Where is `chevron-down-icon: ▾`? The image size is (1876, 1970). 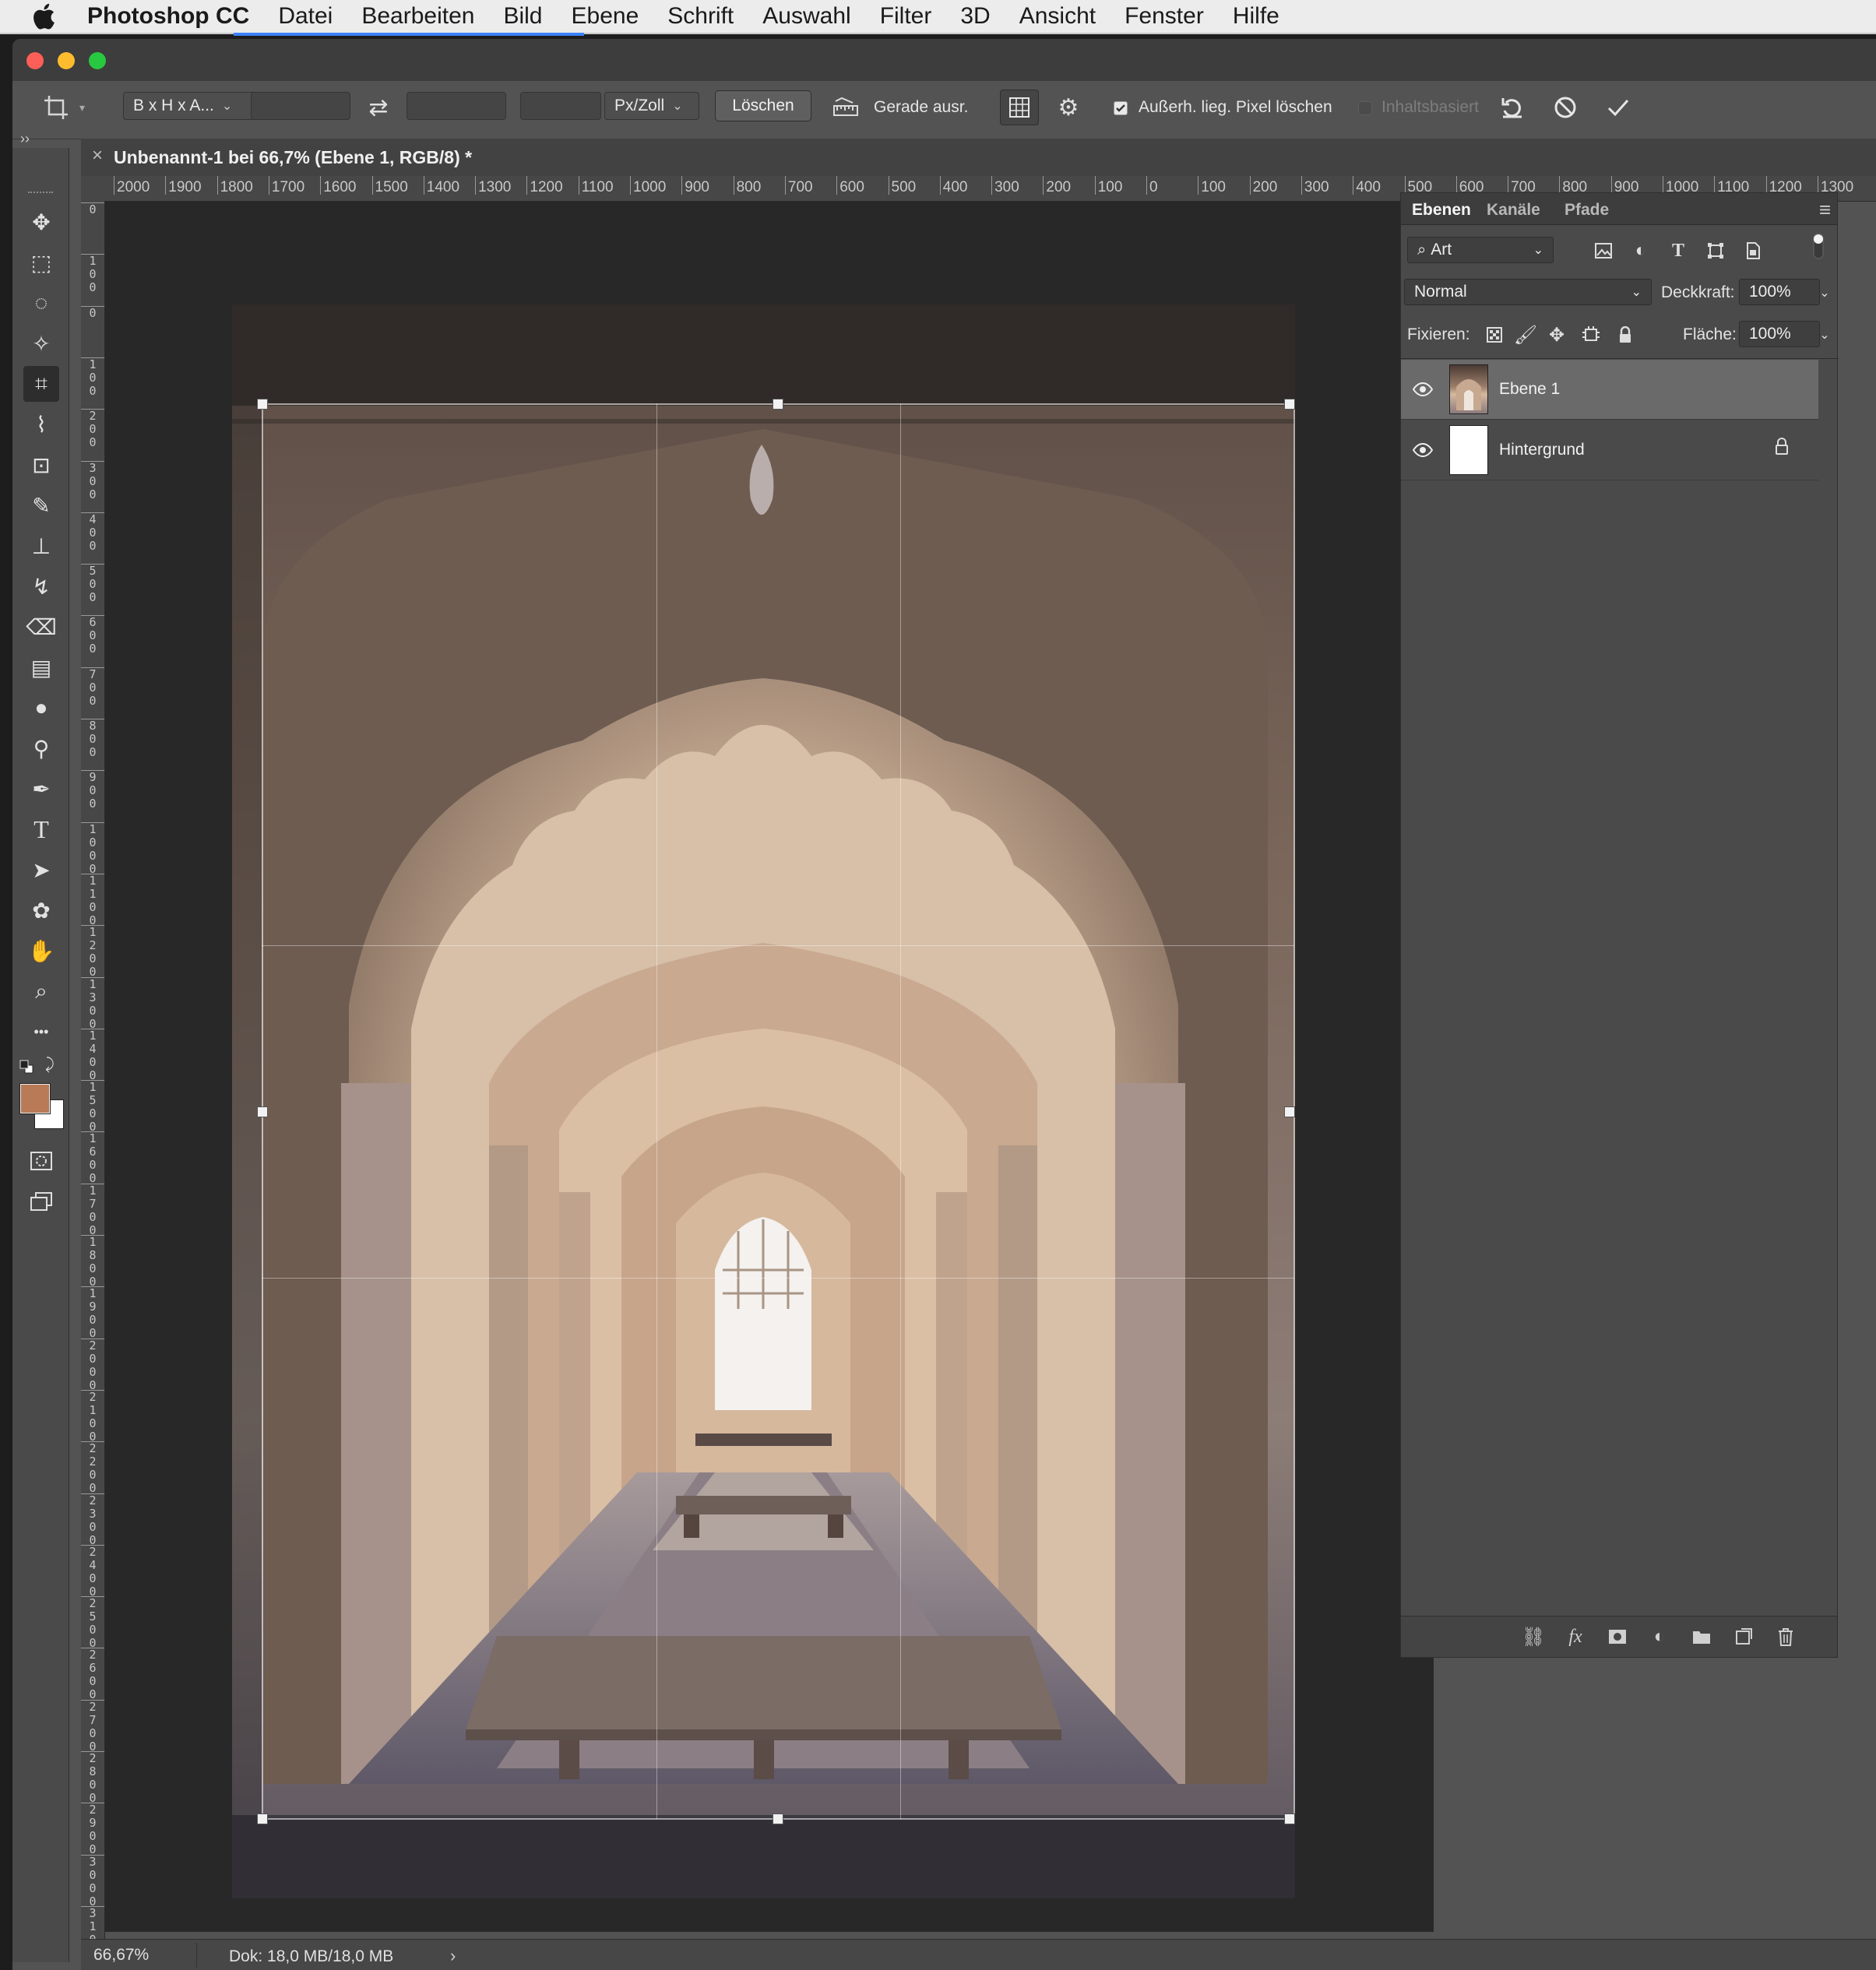 chevron-down-icon: ▾ is located at coordinates (82, 107).